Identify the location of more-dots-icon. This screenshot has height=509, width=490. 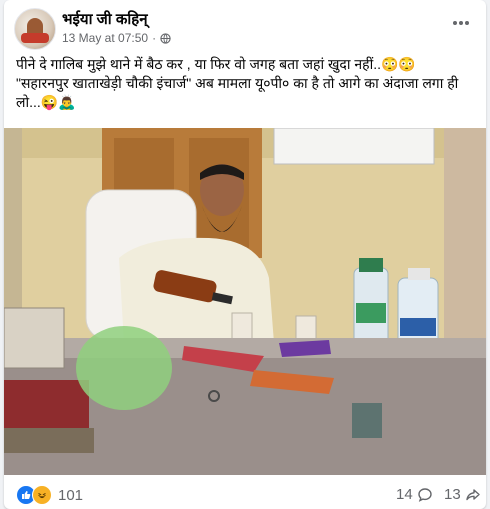
(461, 23).